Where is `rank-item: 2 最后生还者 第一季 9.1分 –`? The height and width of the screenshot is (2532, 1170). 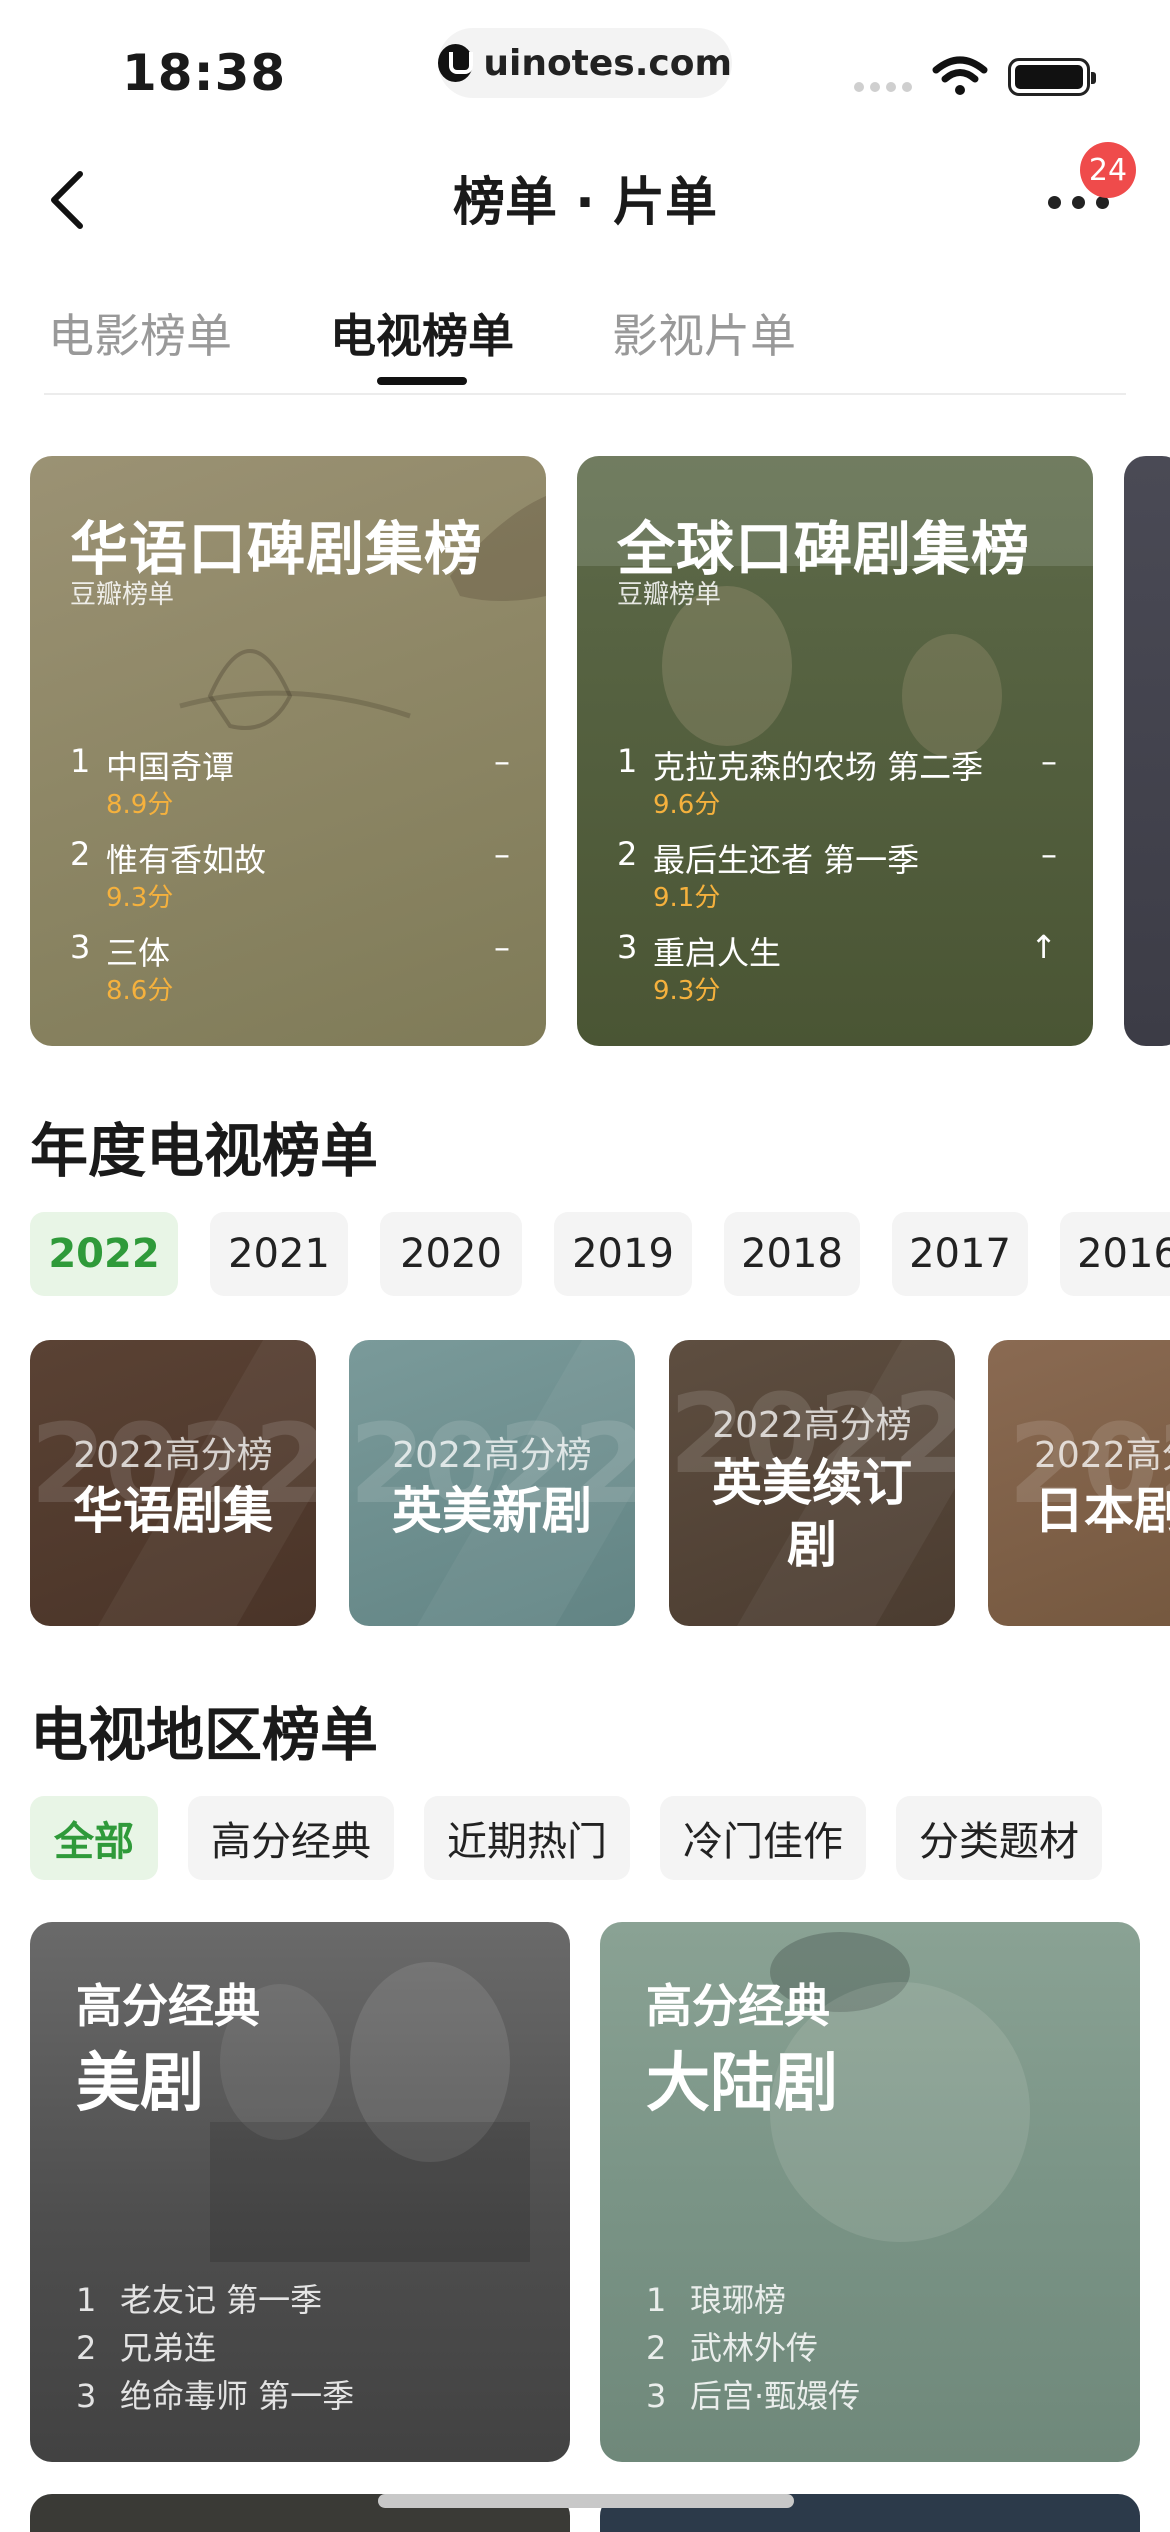
rank-item: 2 最后生还者 第一季 9.1分 – is located at coordinates (837, 875).